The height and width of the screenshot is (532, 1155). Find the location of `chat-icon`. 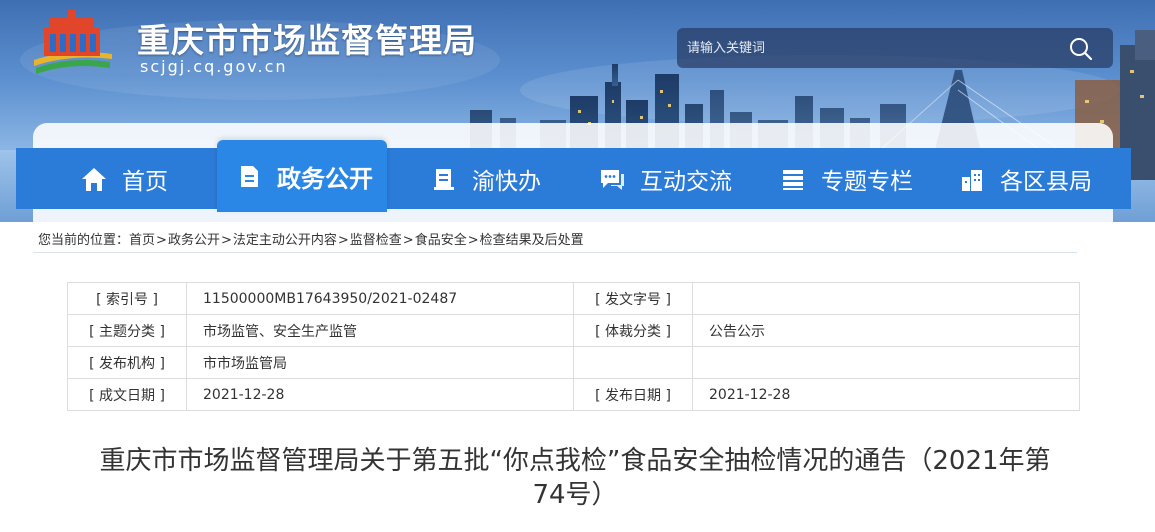

chat-icon is located at coordinates (612, 179).